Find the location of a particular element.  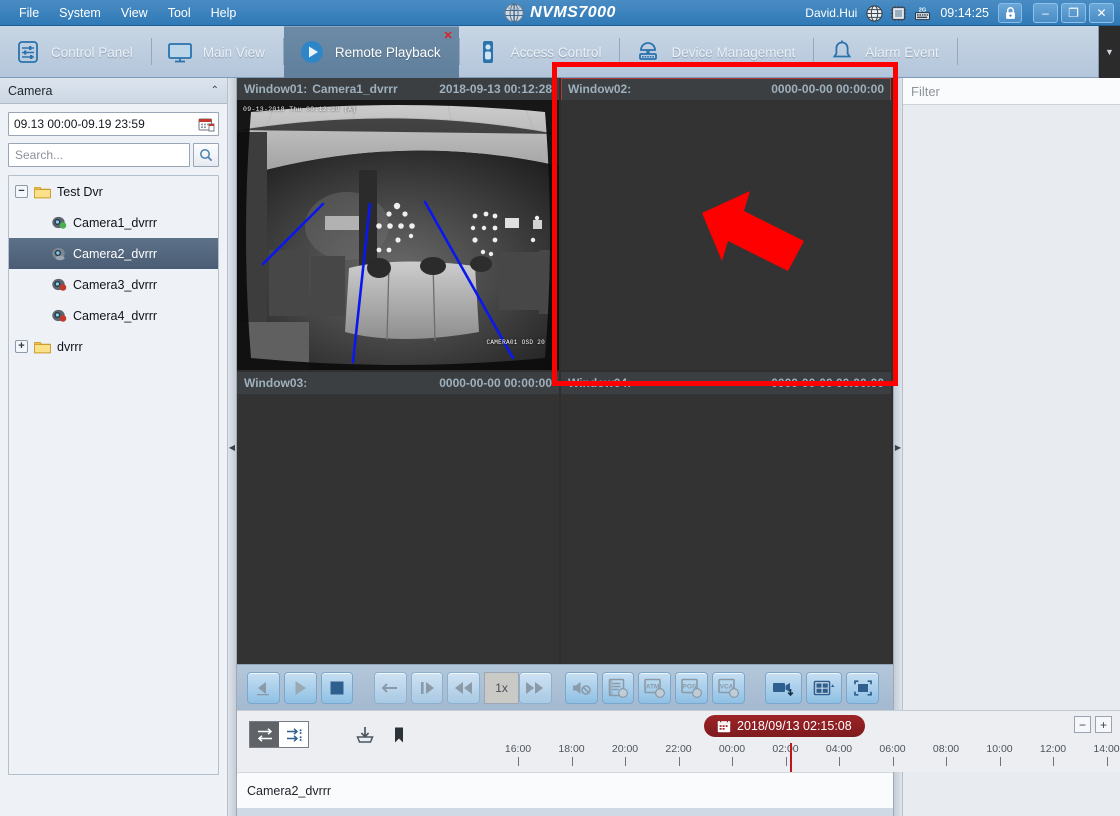

video-cell-window03: Window03: 0000-00-00 00:00:00 is located at coordinates (398, 518).